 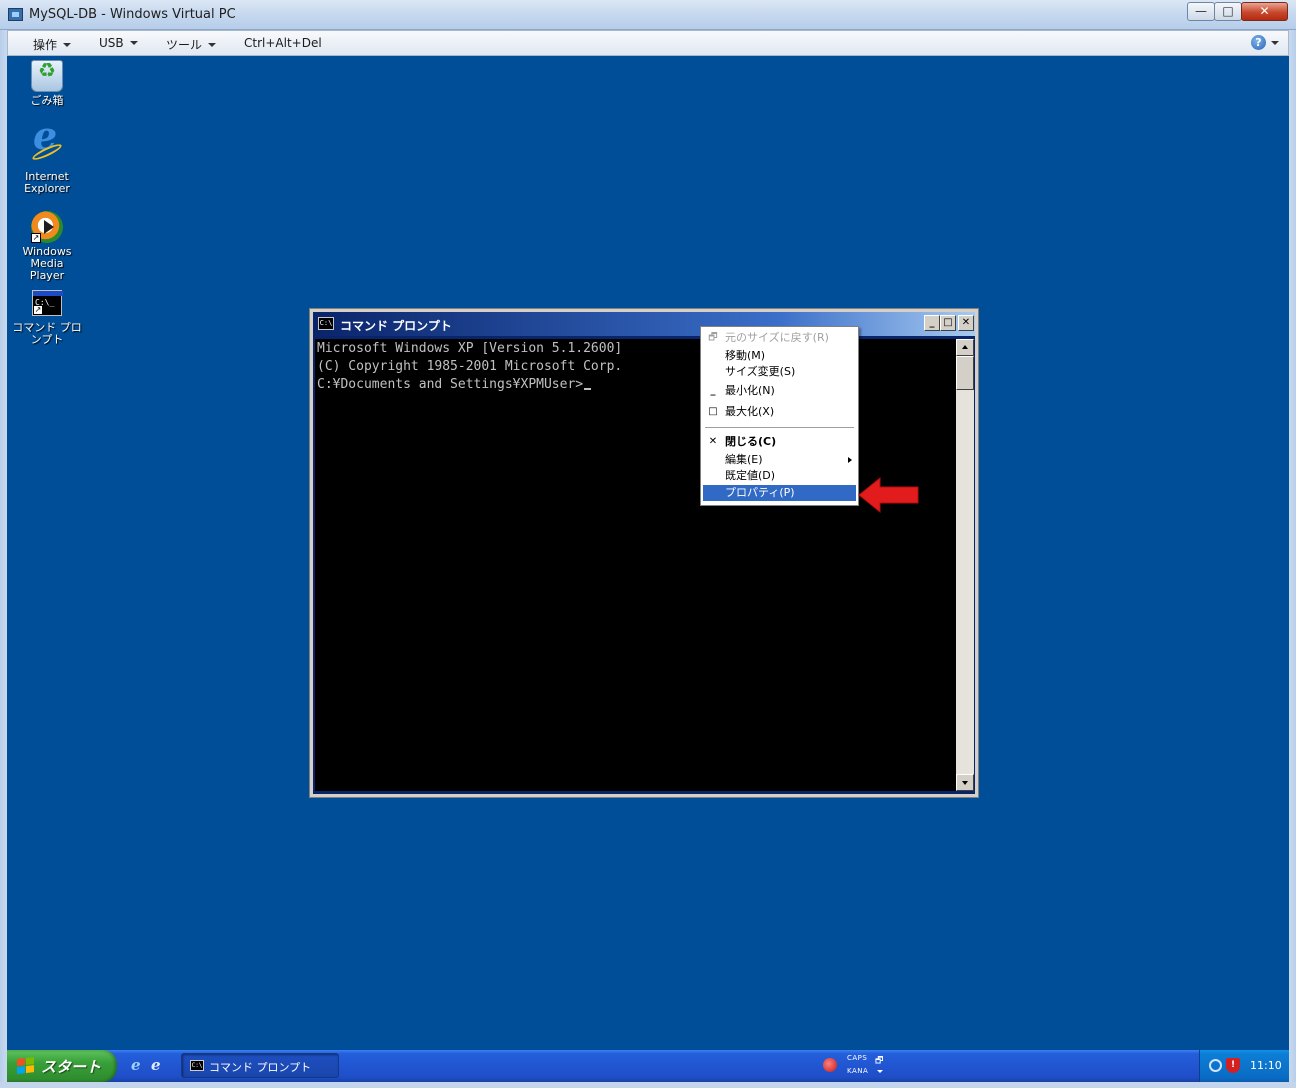 I want to click on menu-item-label: 最大化(X), so click(x=750, y=411).